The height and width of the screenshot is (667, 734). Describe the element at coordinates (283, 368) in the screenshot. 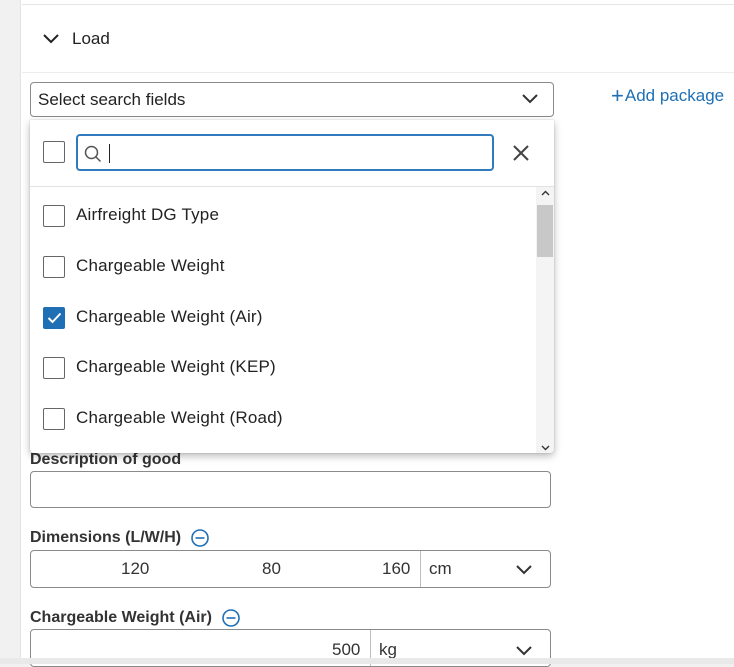

I see `list-item: Chargeable Weight (KEP)` at that location.